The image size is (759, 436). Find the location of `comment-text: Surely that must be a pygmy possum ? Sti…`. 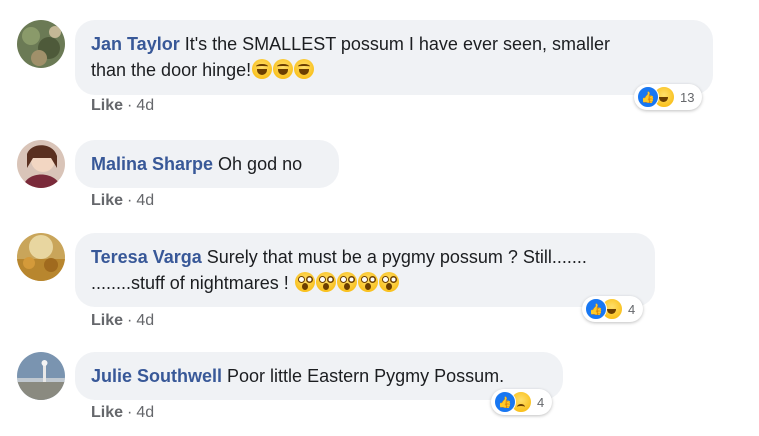

comment-text: Surely that must be a pygmy possum ? Sti… is located at coordinates (396, 257).